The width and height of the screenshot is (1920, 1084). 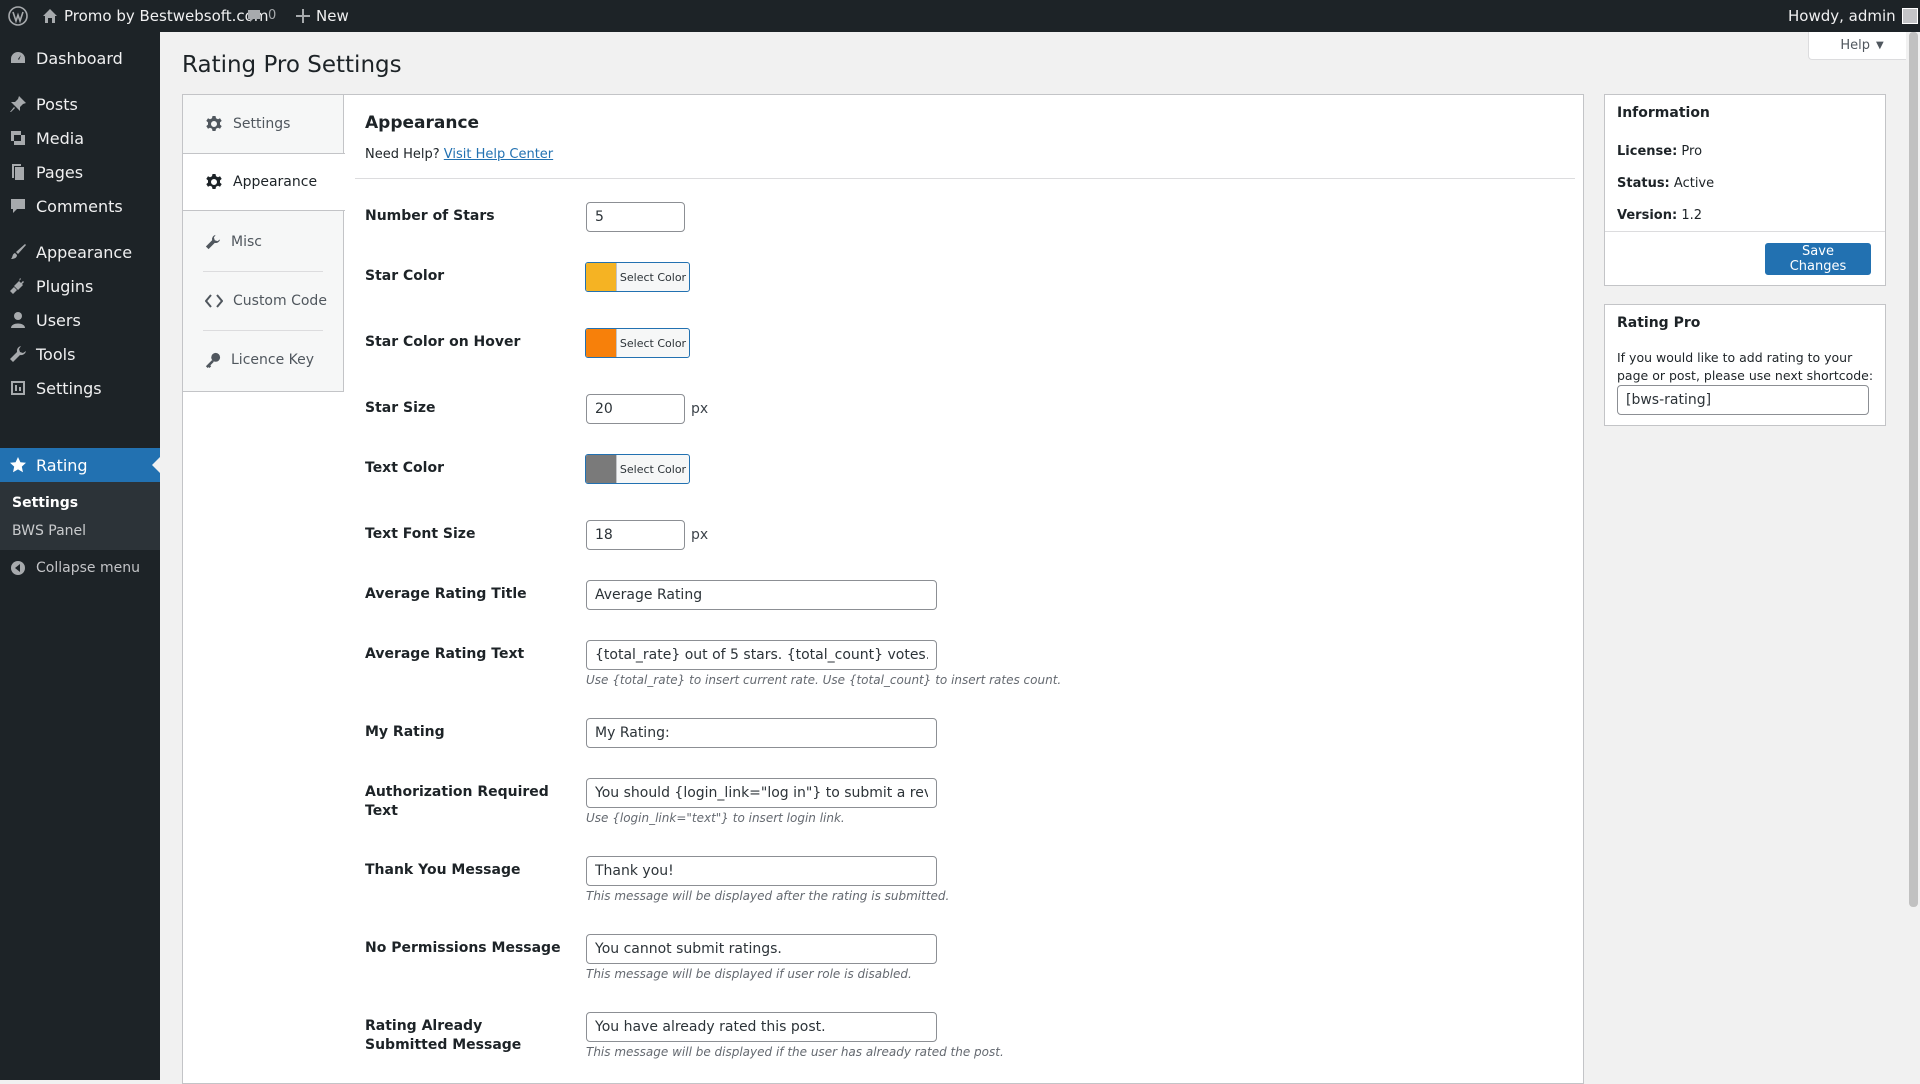 I want to click on menu-item-settings: Settings, so click(x=80, y=388).